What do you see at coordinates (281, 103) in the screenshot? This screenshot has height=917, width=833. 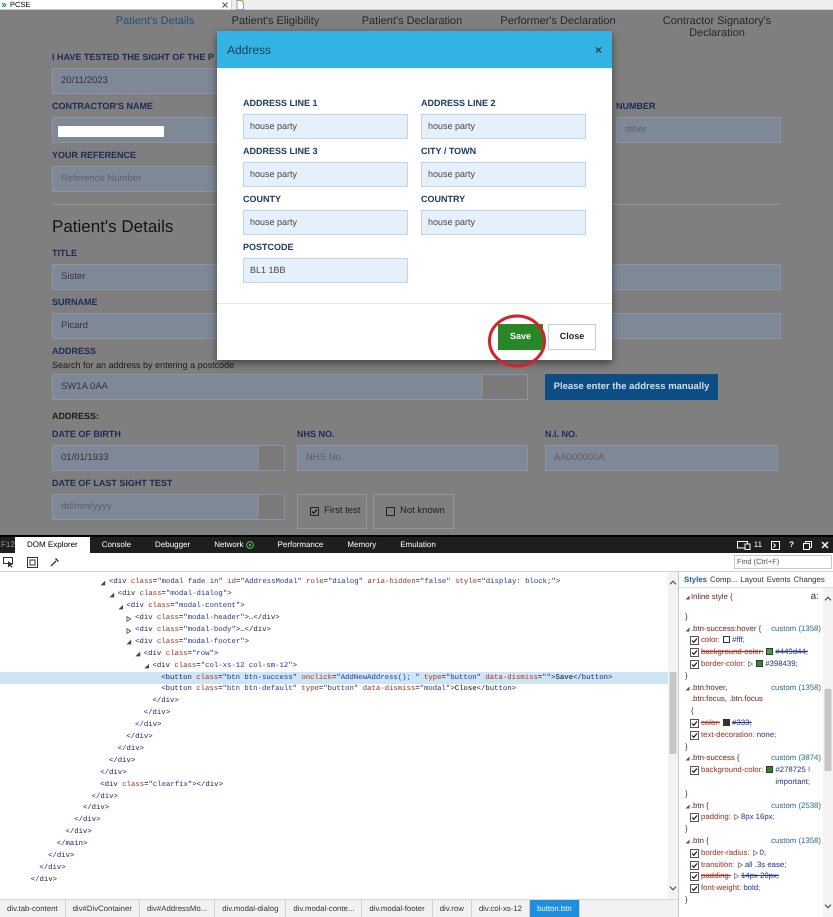 I see `field-label: ADDRESS LINE 1` at bounding box center [281, 103].